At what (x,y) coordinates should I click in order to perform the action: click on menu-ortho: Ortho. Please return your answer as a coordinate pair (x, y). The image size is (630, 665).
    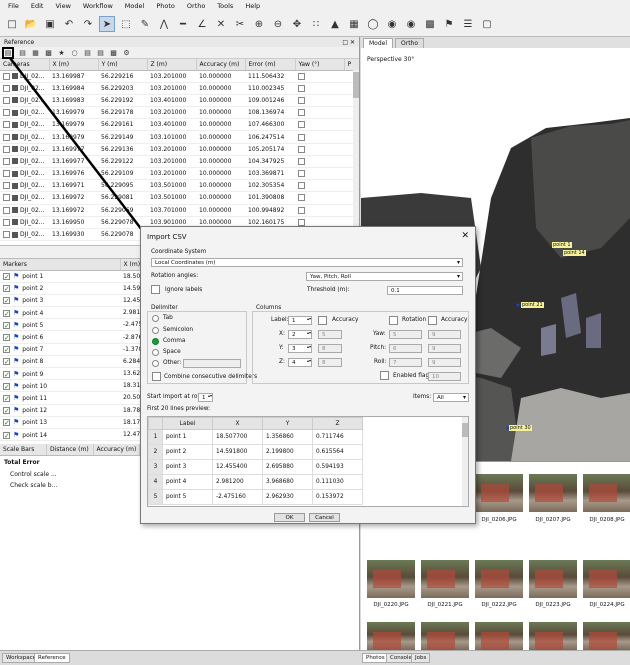
    Looking at the image, I should click on (196, 6).